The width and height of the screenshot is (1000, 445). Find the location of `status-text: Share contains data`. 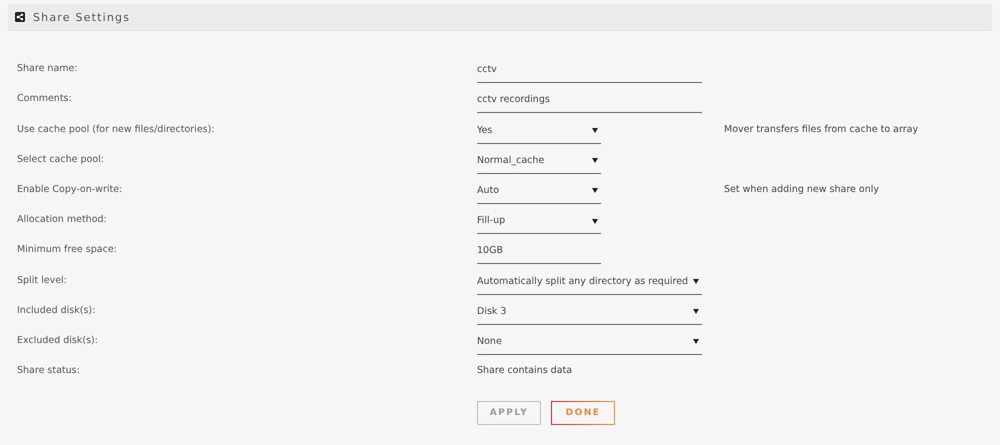

status-text: Share contains data is located at coordinates (525, 371).